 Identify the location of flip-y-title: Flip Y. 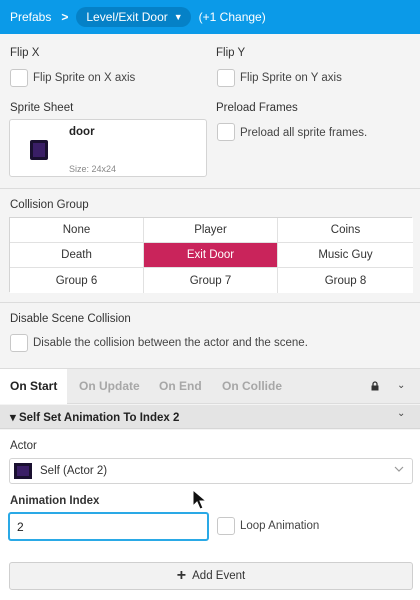
(231, 53).